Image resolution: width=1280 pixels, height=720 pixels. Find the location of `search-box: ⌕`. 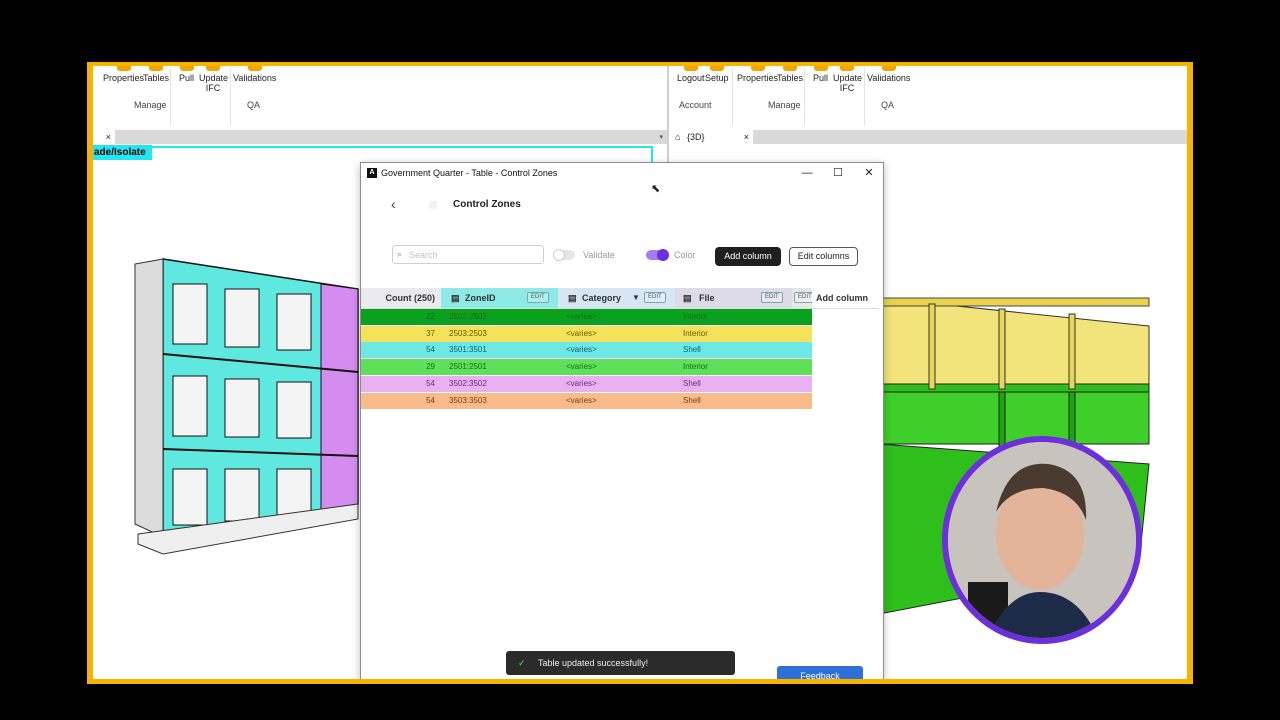

search-box: ⌕ is located at coordinates (468, 254).